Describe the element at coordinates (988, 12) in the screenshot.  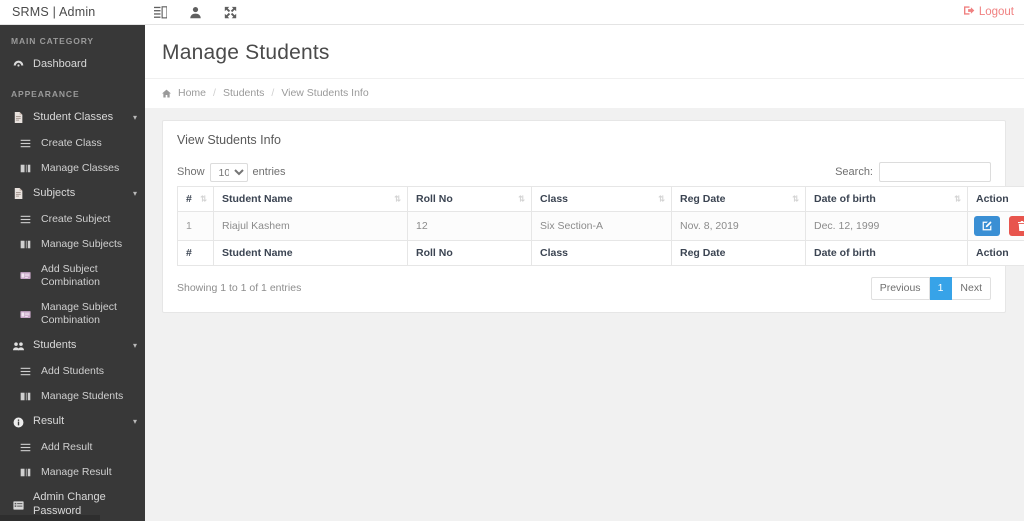
I see `logout-link: Logout` at that location.